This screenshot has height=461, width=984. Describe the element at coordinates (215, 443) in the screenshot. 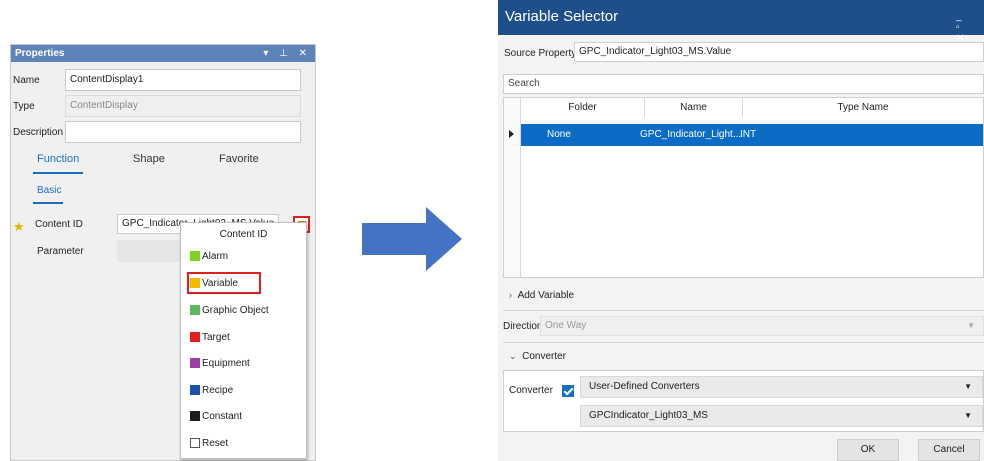

I see `menu-item-text: Reset` at that location.